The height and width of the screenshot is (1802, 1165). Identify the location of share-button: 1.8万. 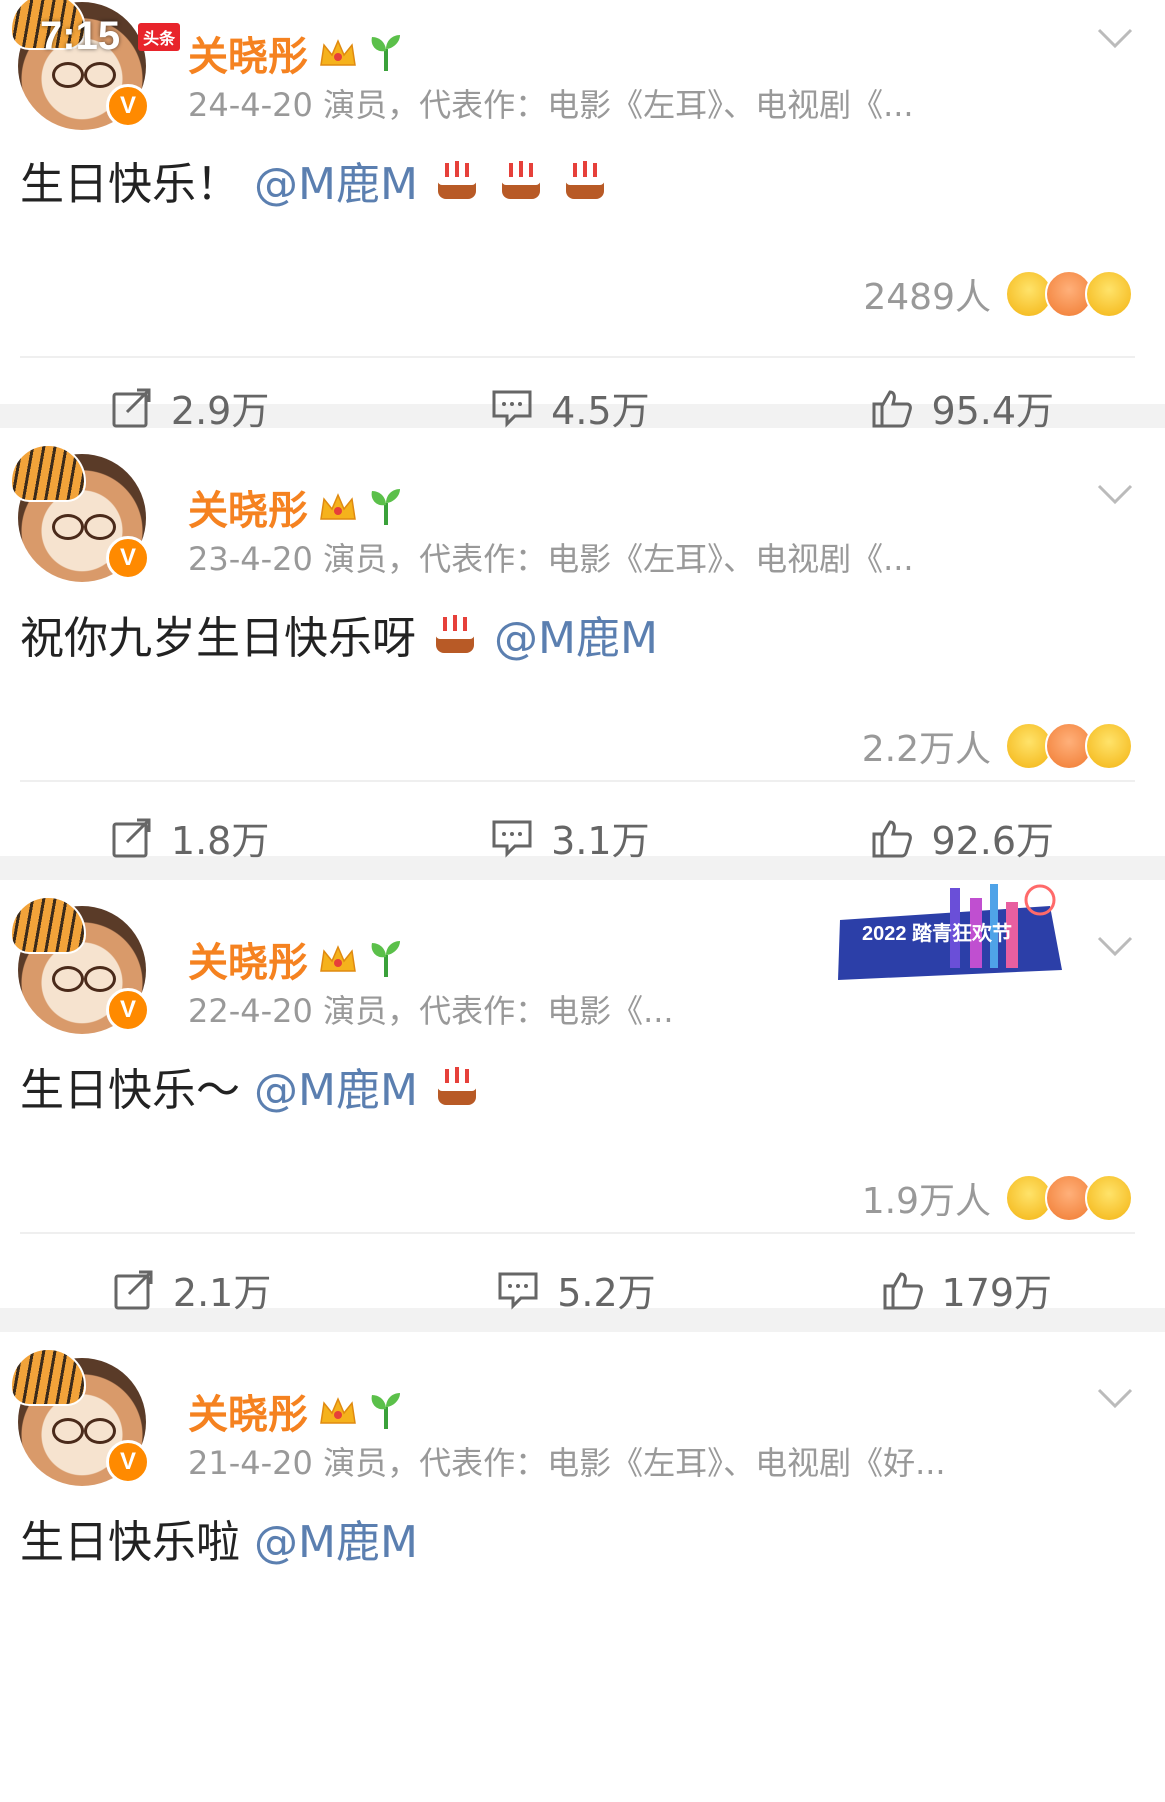
(190, 837).